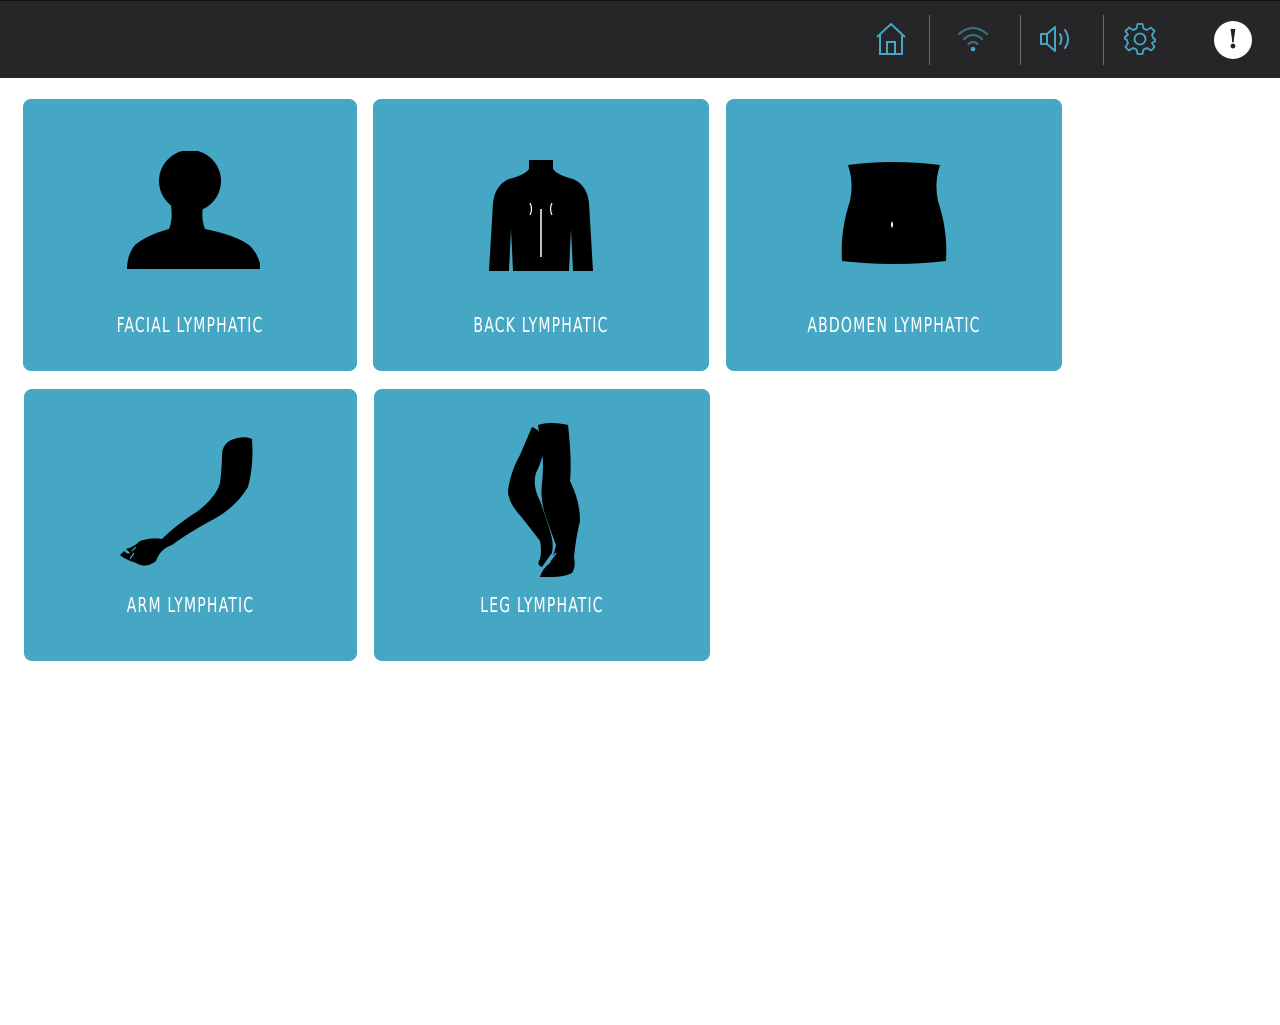  Describe the element at coordinates (190, 325) in the screenshot. I see `tile-label: FACIAL LYMPHATIC` at that location.